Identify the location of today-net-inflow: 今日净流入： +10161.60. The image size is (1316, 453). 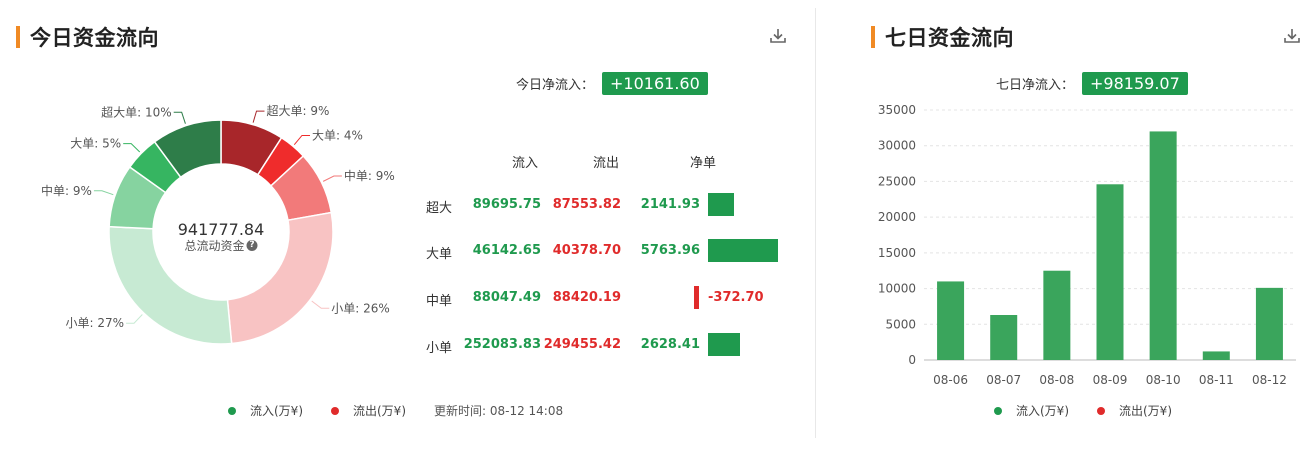
(612, 83).